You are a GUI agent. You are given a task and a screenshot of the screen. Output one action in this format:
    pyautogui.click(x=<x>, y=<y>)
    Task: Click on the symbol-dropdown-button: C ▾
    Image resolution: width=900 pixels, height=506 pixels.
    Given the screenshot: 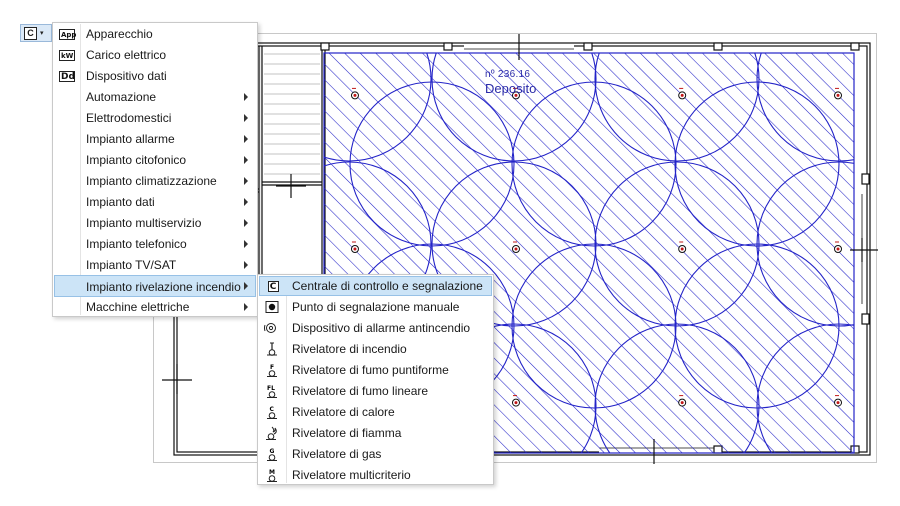 What is the action you would take?
    pyautogui.click(x=36, y=33)
    